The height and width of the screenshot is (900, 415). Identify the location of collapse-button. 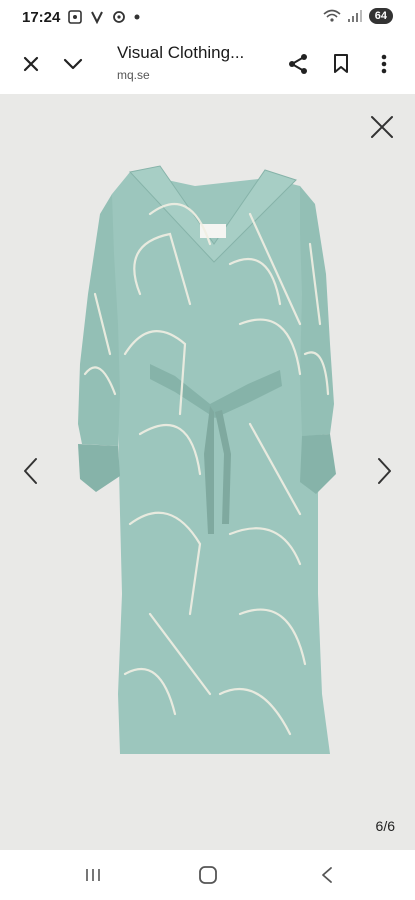
(73, 64).